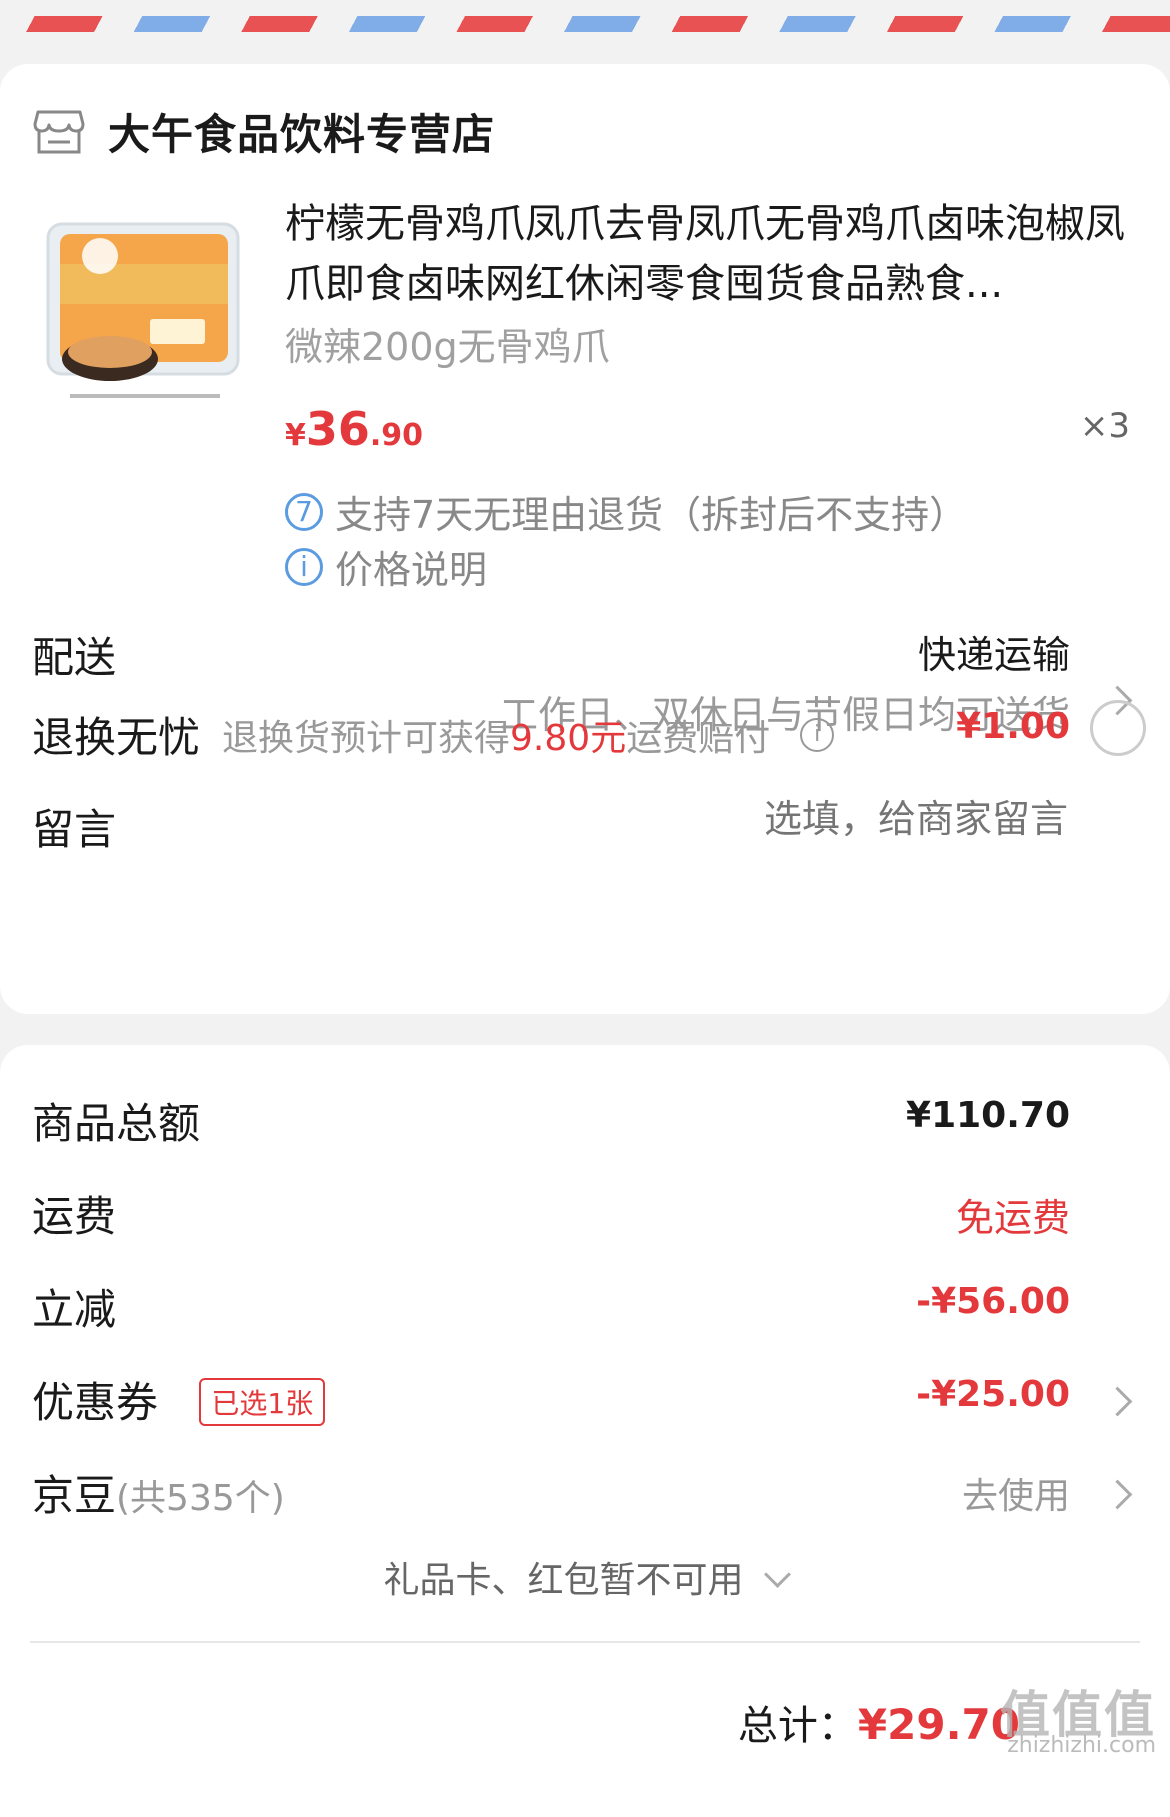  Describe the element at coordinates (74, 1495) in the screenshot. I see `jingdou-label: 京豆` at that location.